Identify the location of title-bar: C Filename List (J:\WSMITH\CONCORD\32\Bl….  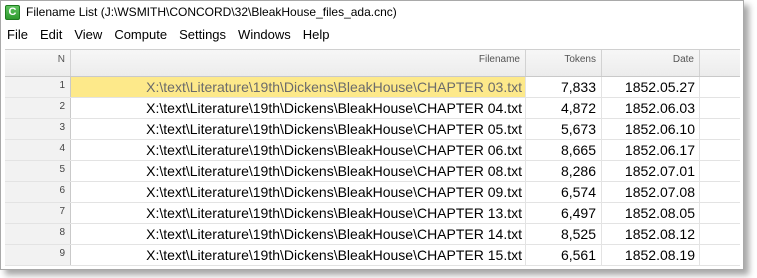
(372, 12).